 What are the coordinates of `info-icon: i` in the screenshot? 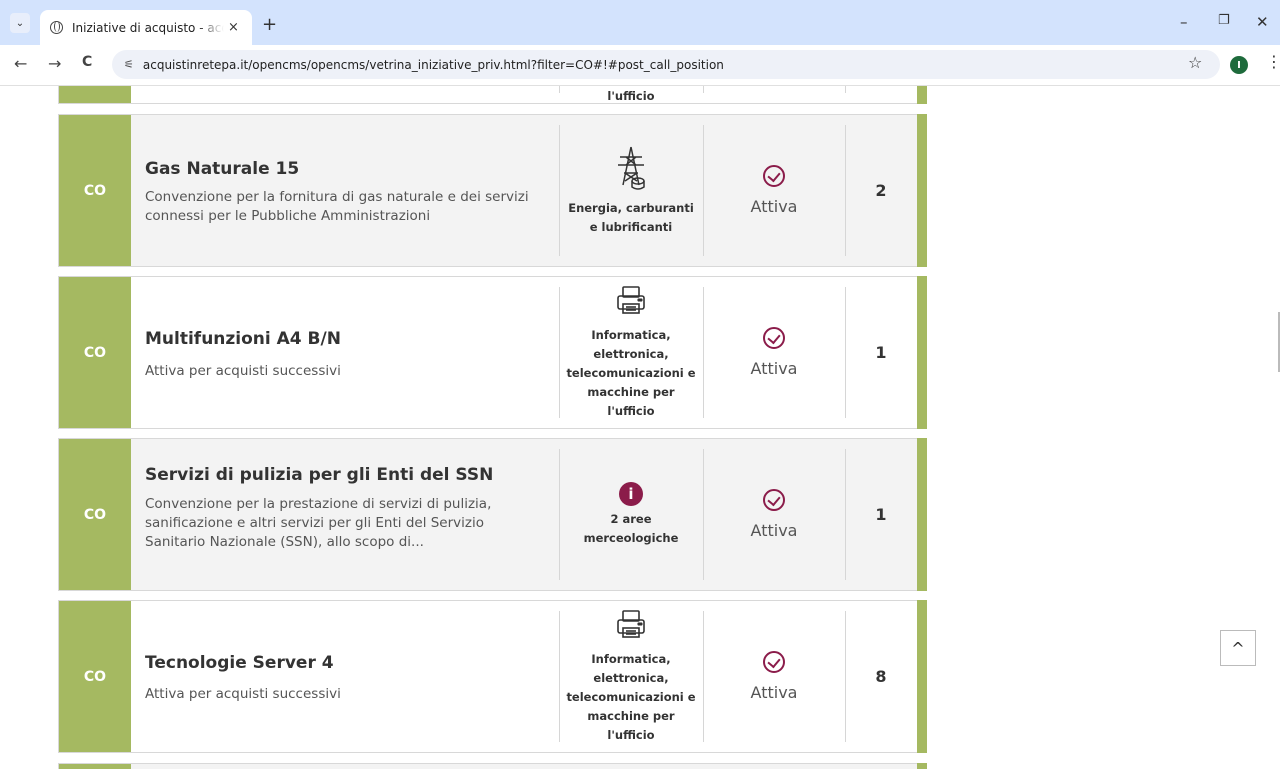 It's located at (631, 493).